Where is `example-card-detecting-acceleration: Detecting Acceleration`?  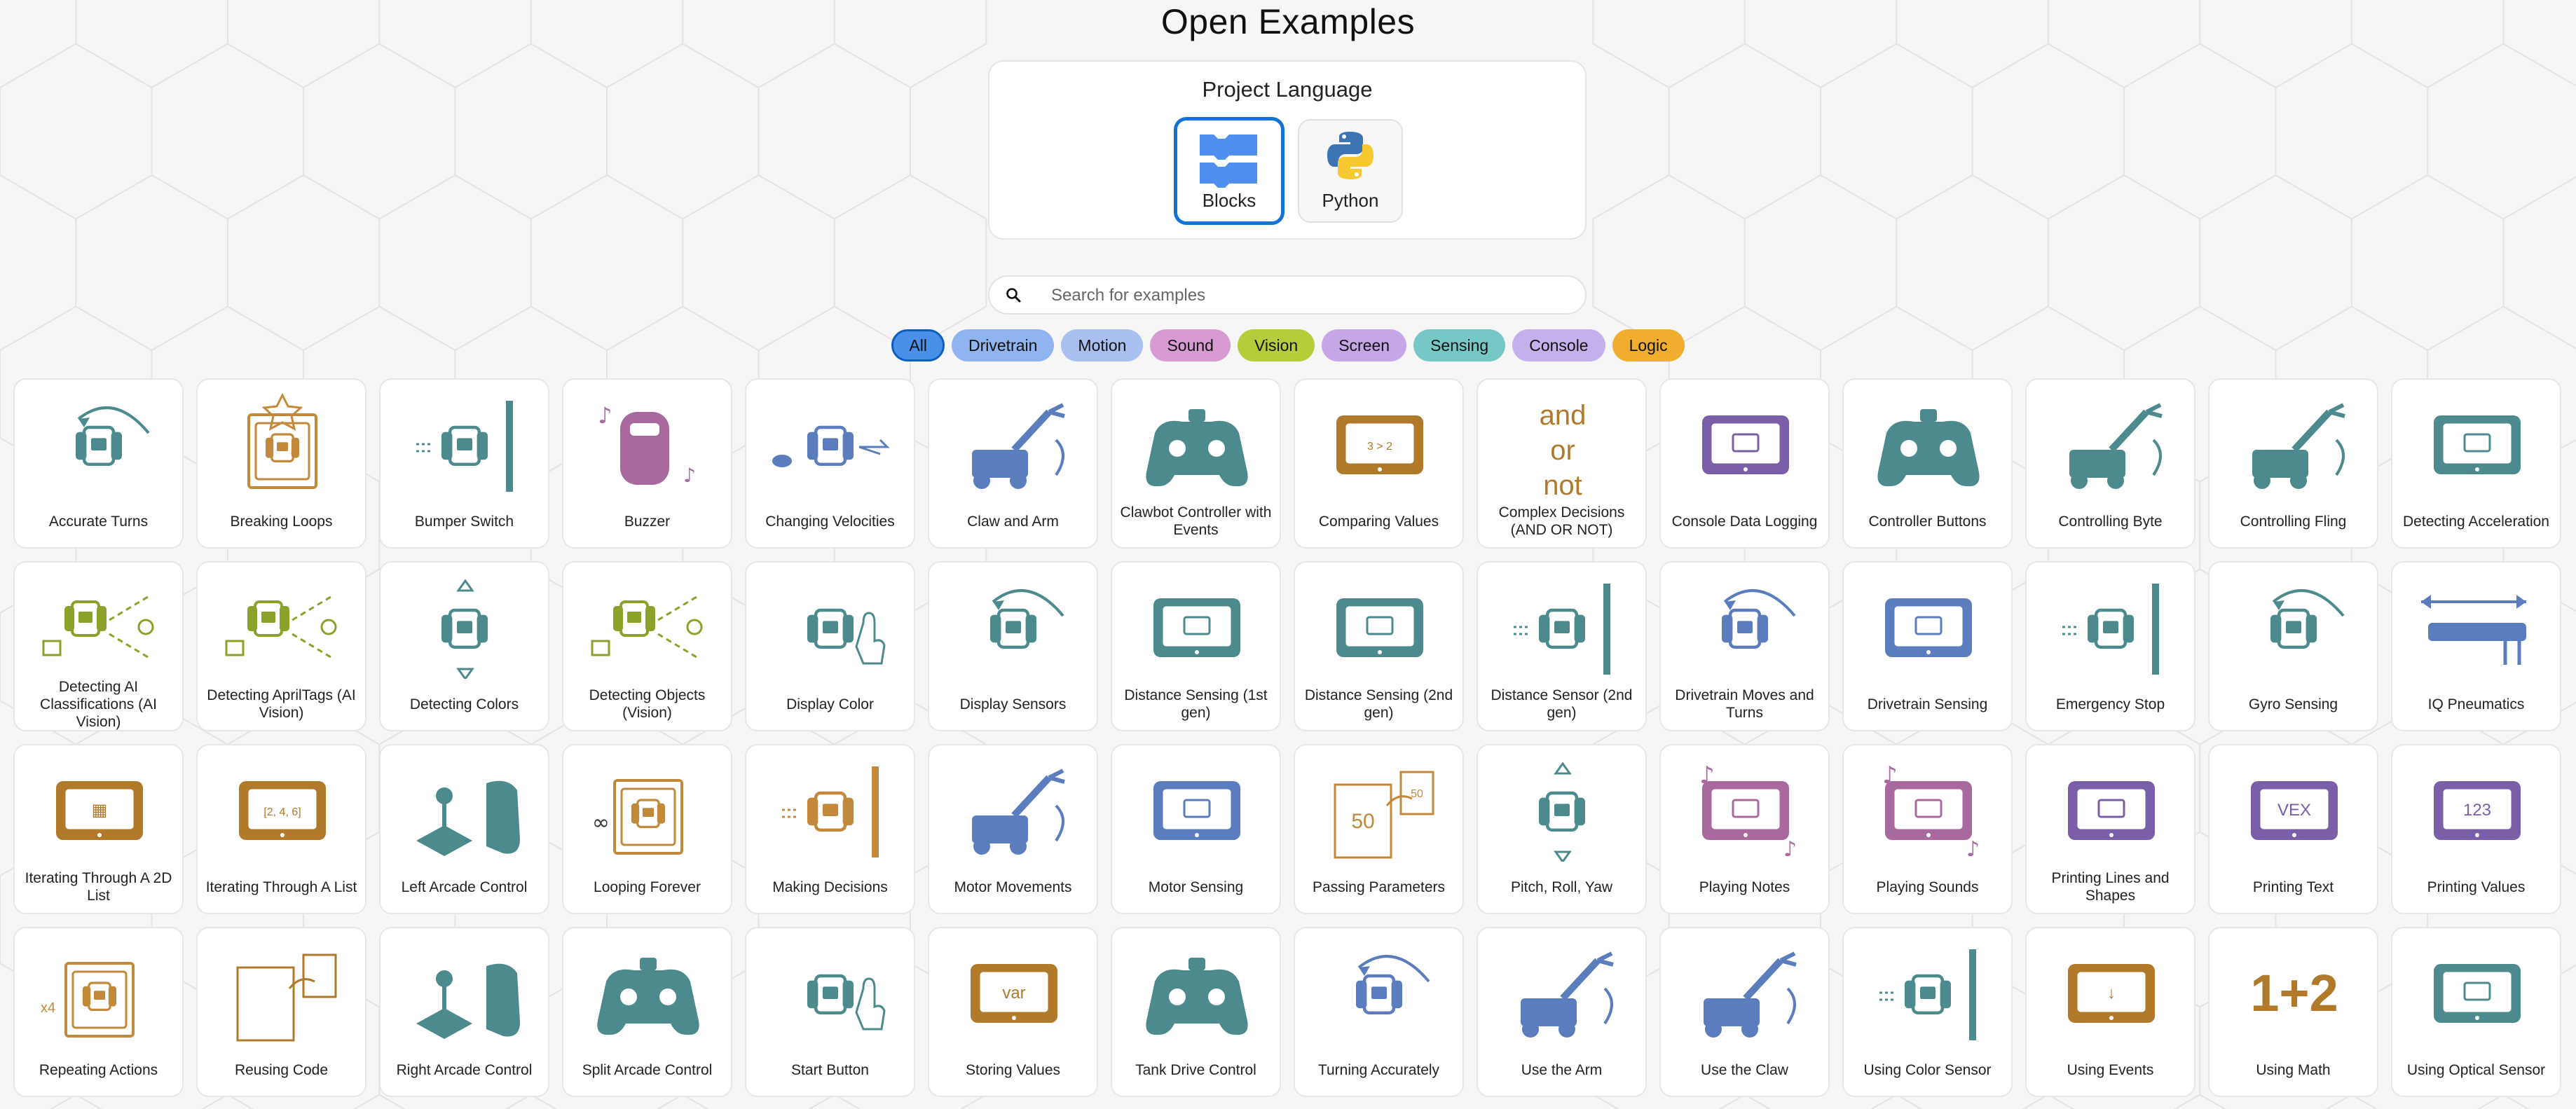
example-card-detecting-acceleration: Detecting Acceleration is located at coordinates (2476, 463).